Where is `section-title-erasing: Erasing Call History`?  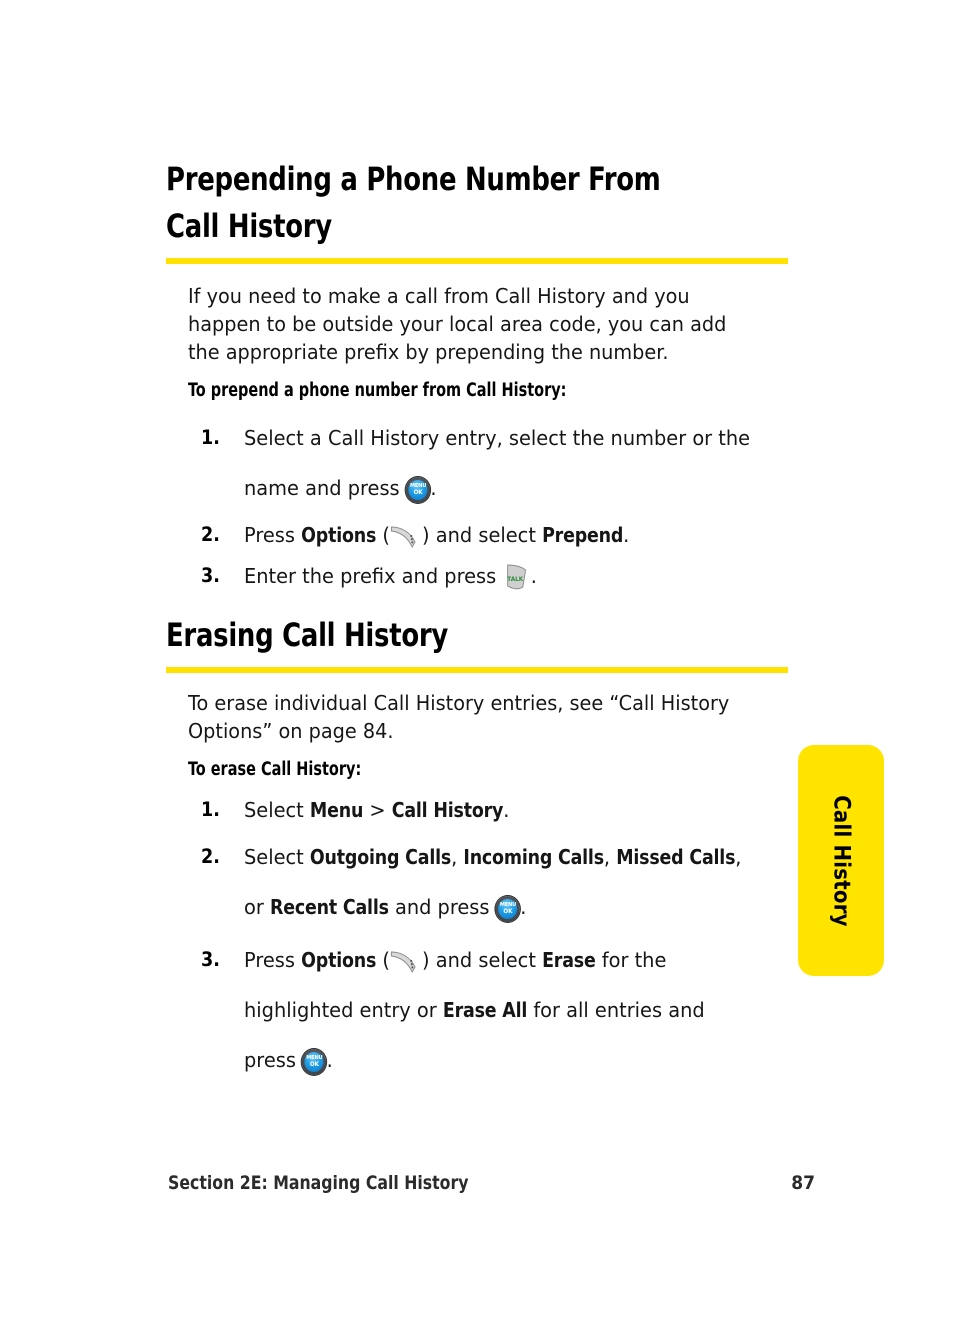
section-title-erasing: Erasing Call History is located at coordinates (307, 635).